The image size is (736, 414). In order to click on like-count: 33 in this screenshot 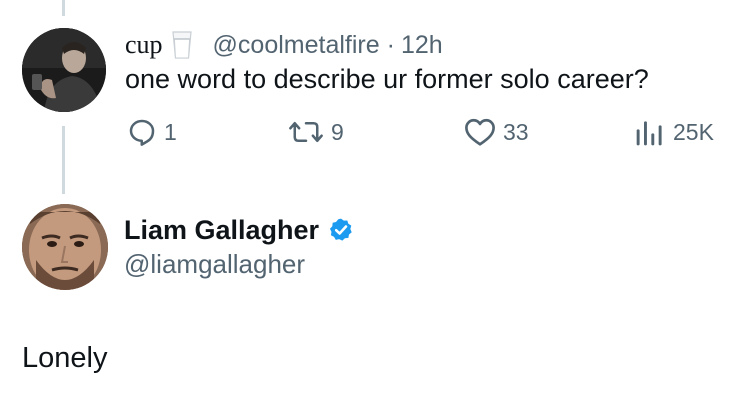, I will do `click(516, 131)`.